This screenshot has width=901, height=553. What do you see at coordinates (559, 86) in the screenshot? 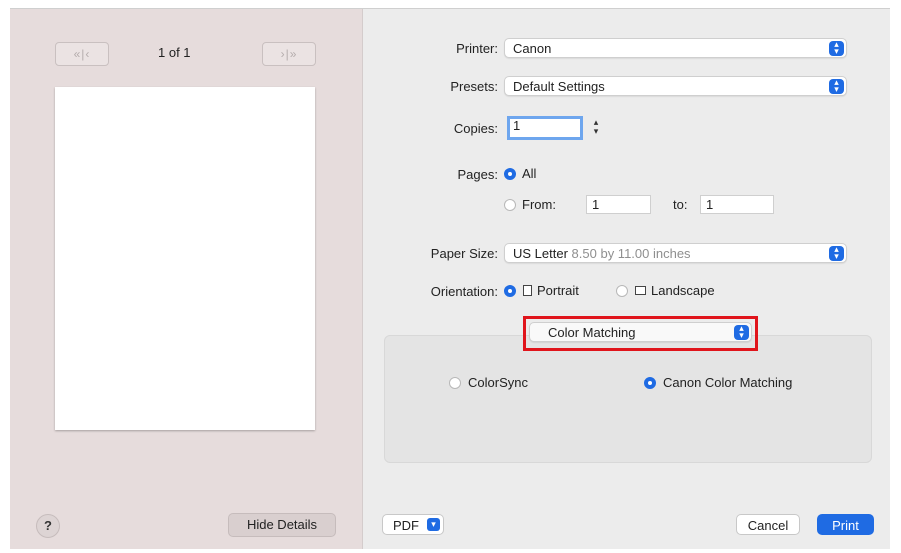
I see `presets-value: Default Settings` at bounding box center [559, 86].